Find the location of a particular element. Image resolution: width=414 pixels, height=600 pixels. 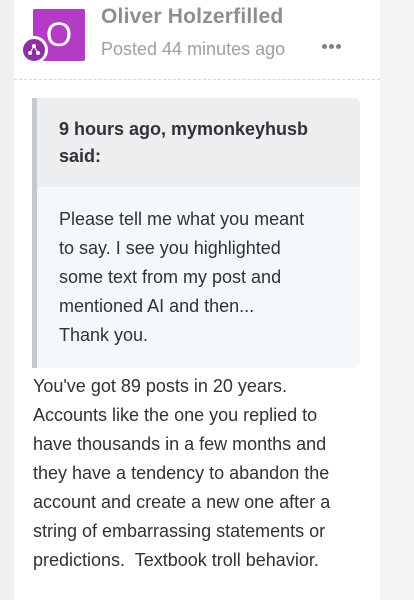

post-body-line: string of embarrassing statements or is located at coordinates (179, 531).